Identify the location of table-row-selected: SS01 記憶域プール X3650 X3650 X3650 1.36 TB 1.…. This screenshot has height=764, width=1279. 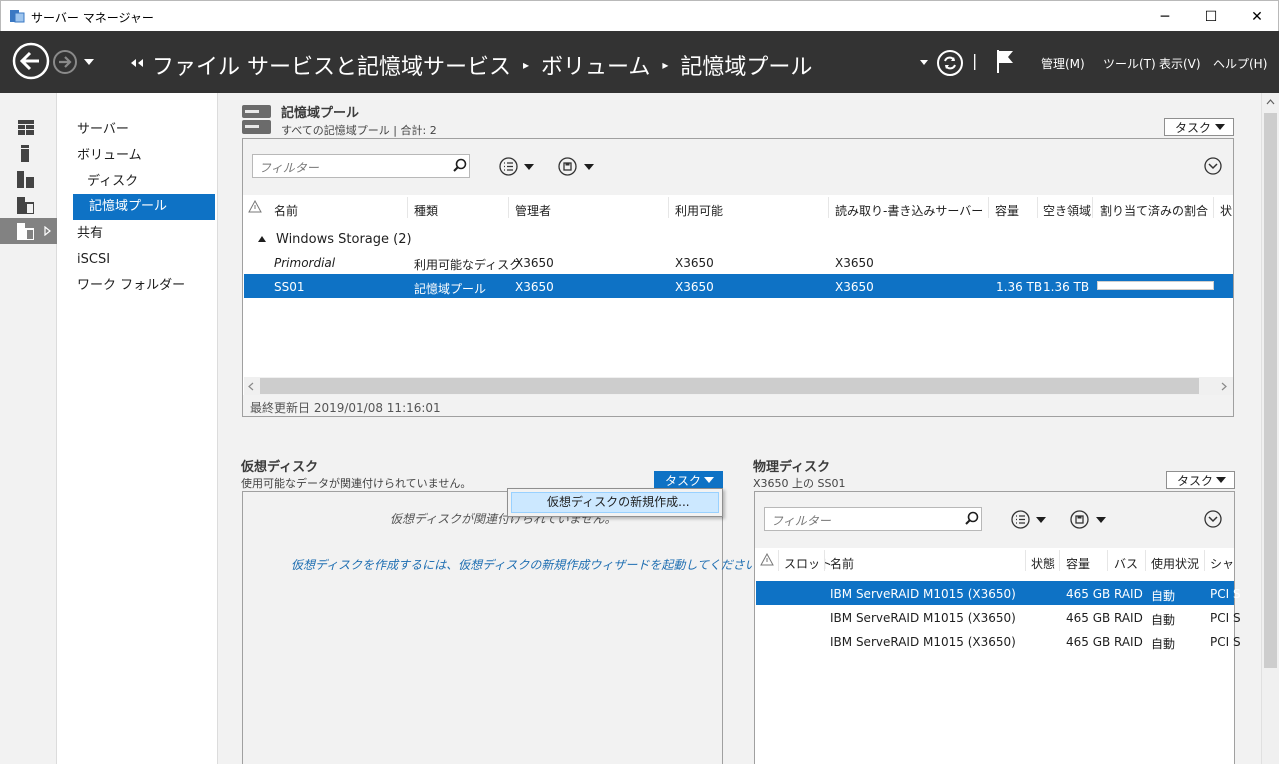
(738, 286).